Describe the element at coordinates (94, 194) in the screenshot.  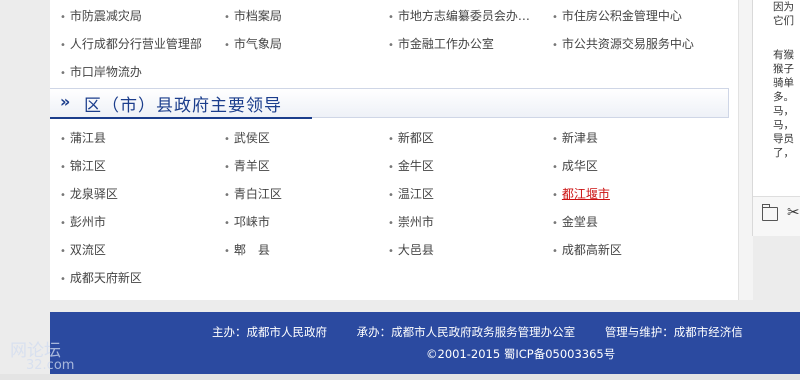
I see `link-label: 龙泉驿区` at that location.